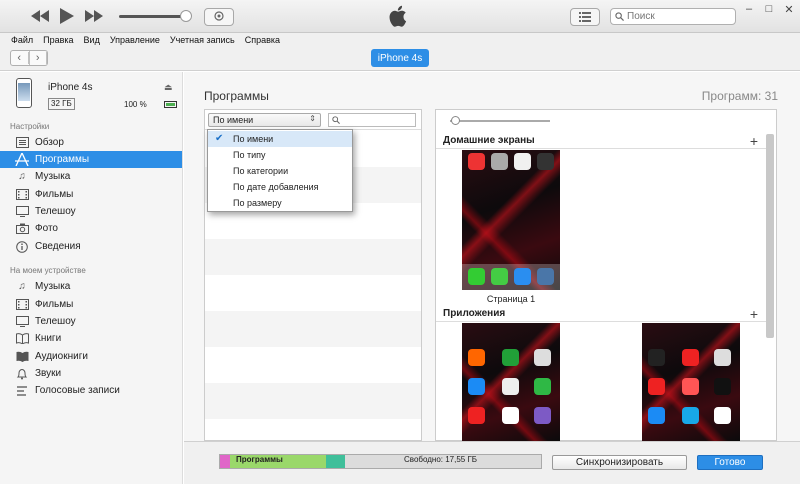 This screenshot has height=484, width=800. What do you see at coordinates (91, 211) in the screenshot?
I see `sidebar-item-tv-shows: Телешоу` at bounding box center [91, 211].